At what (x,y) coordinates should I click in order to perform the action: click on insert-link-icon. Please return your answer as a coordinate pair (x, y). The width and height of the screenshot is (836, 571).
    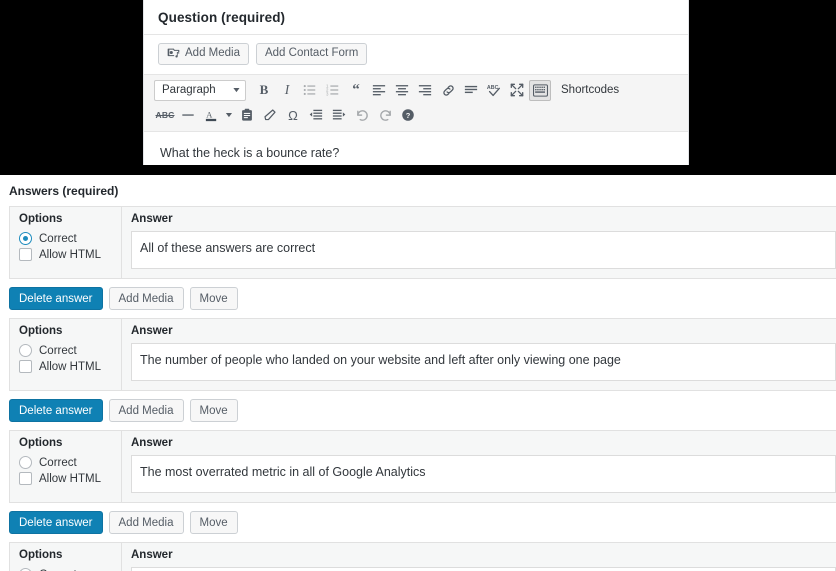
    Looking at the image, I should click on (448, 90).